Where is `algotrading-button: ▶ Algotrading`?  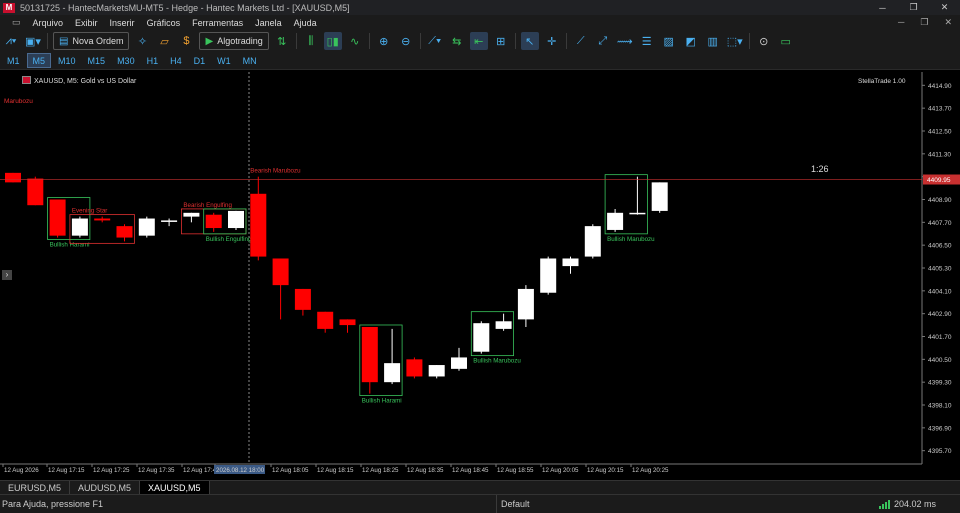 algotrading-button: ▶ Algotrading is located at coordinates (234, 41).